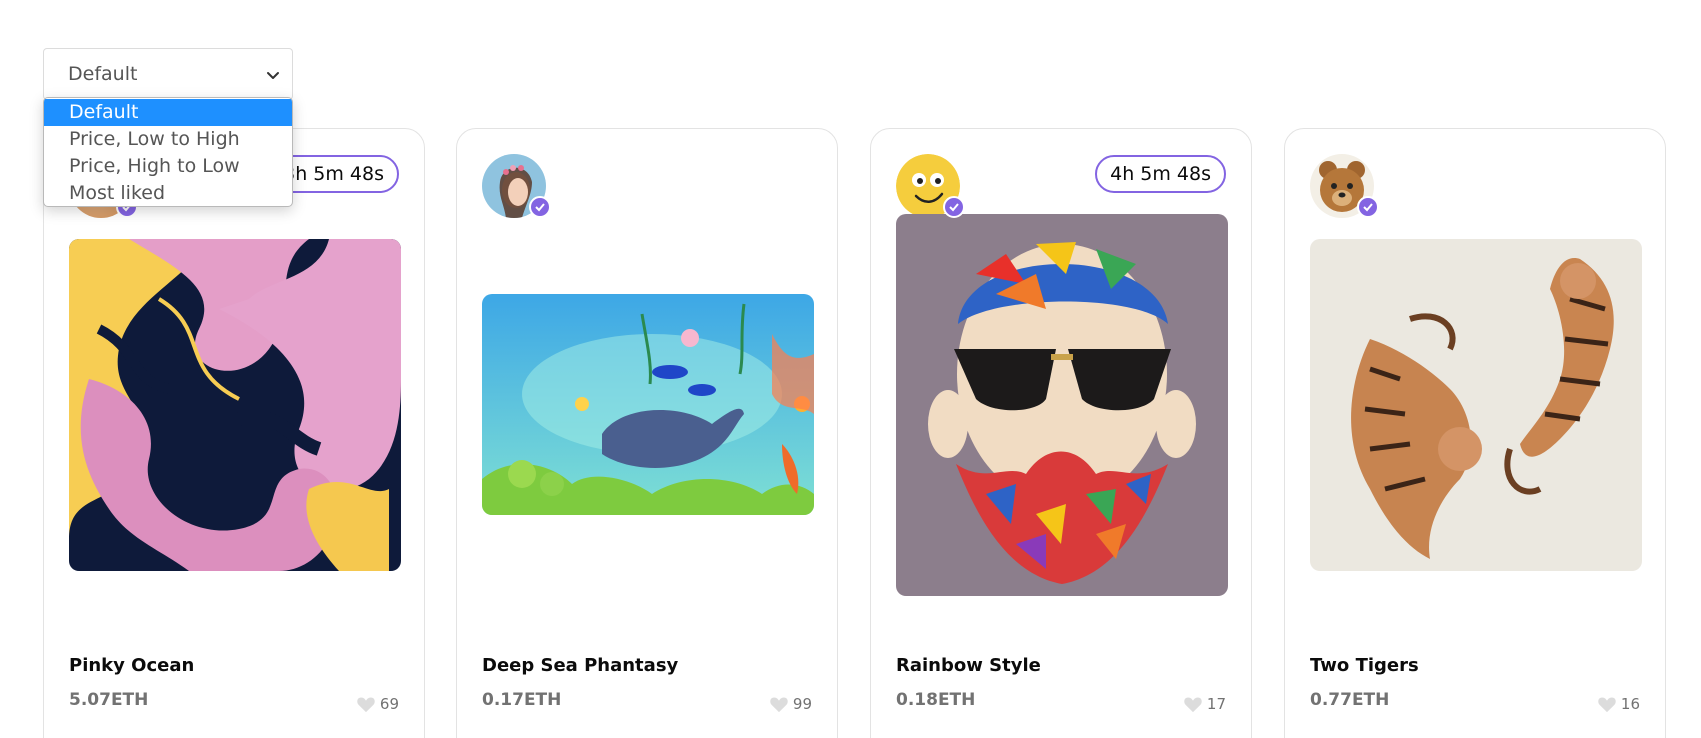 This screenshot has height=738, width=1701. What do you see at coordinates (109, 700) in the screenshot?
I see `nft-price: 5.07ETH` at bounding box center [109, 700].